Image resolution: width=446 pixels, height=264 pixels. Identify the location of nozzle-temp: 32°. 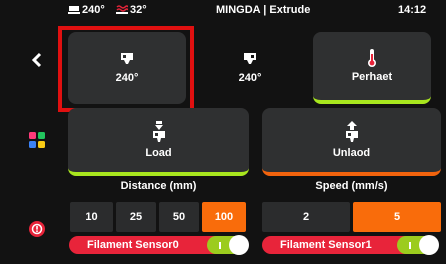
(131, 10).